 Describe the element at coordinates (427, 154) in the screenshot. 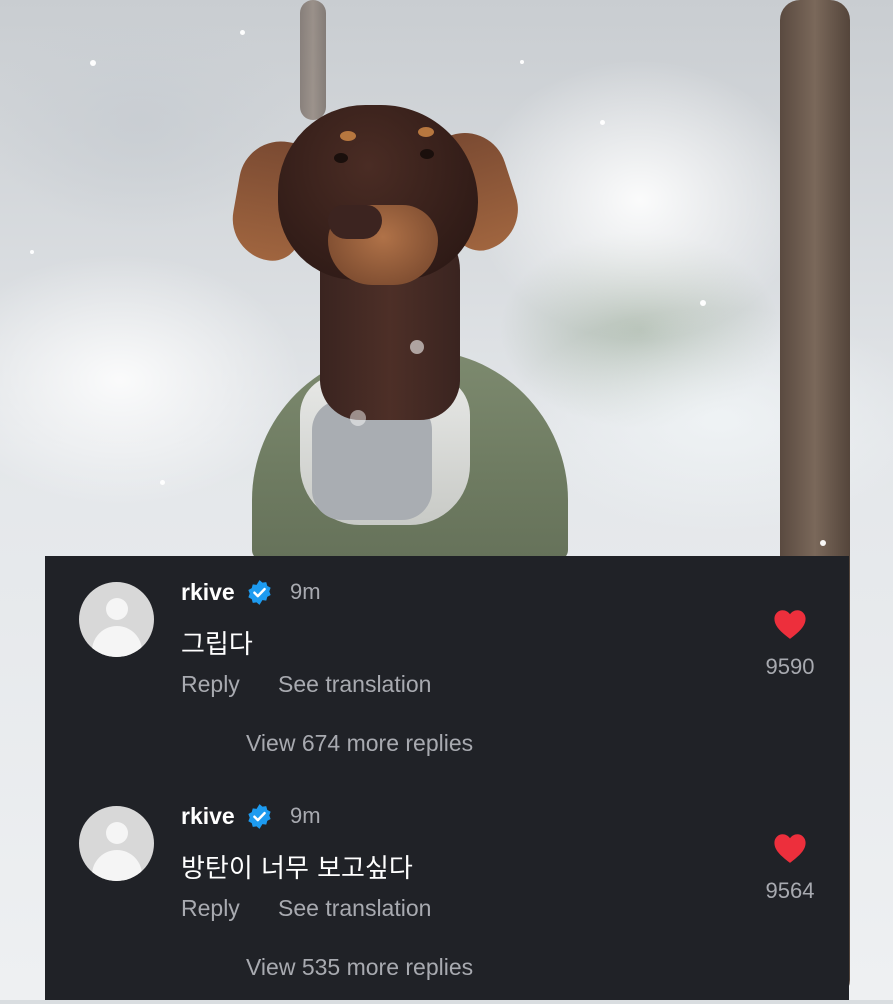

I see `dog-eye-right` at that location.